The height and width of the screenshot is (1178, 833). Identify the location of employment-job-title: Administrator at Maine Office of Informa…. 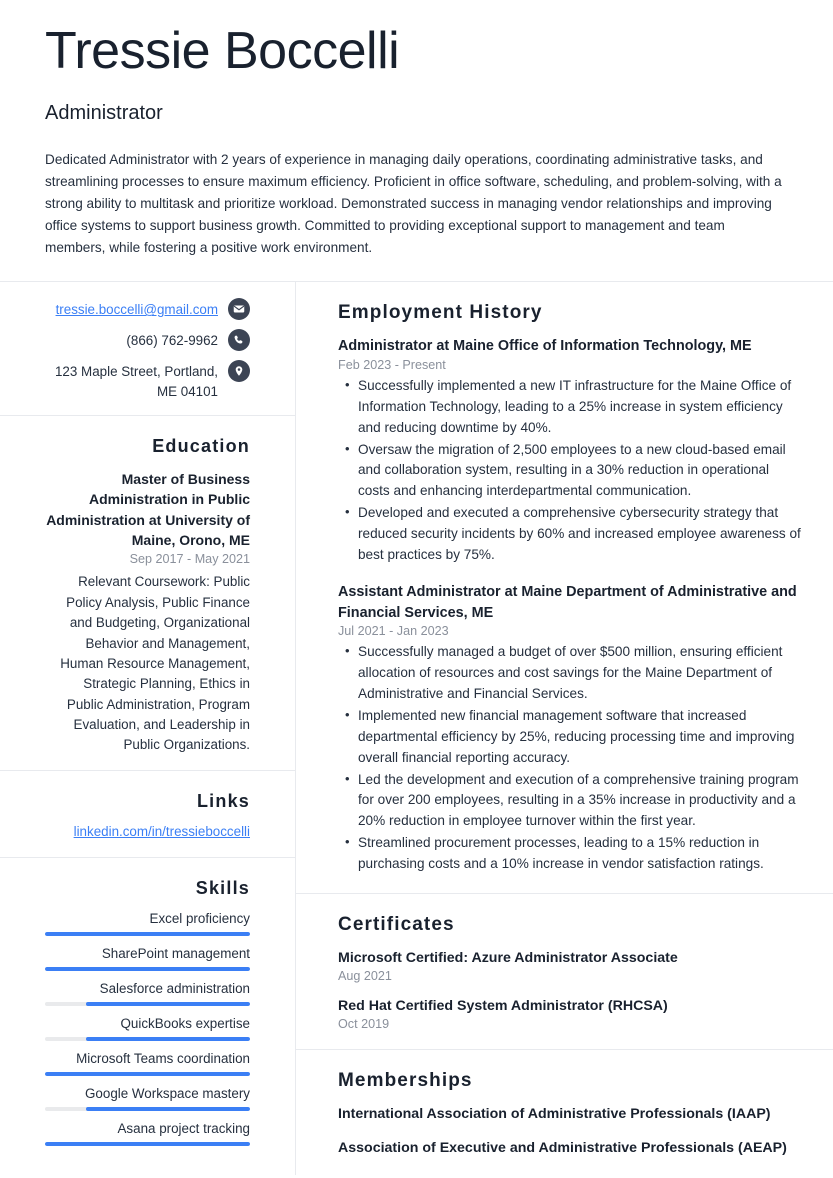
(545, 346).